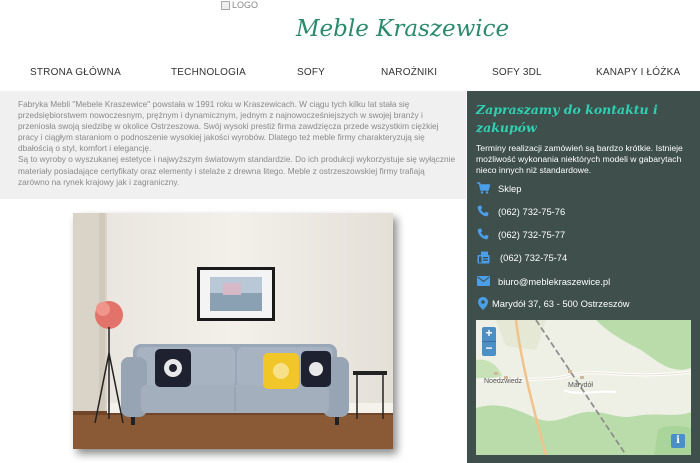 This screenshot has height=463, width=700. Describe the element at coordinates (678, 441) in the screenshot. I see `map-info-button: i` at that location.